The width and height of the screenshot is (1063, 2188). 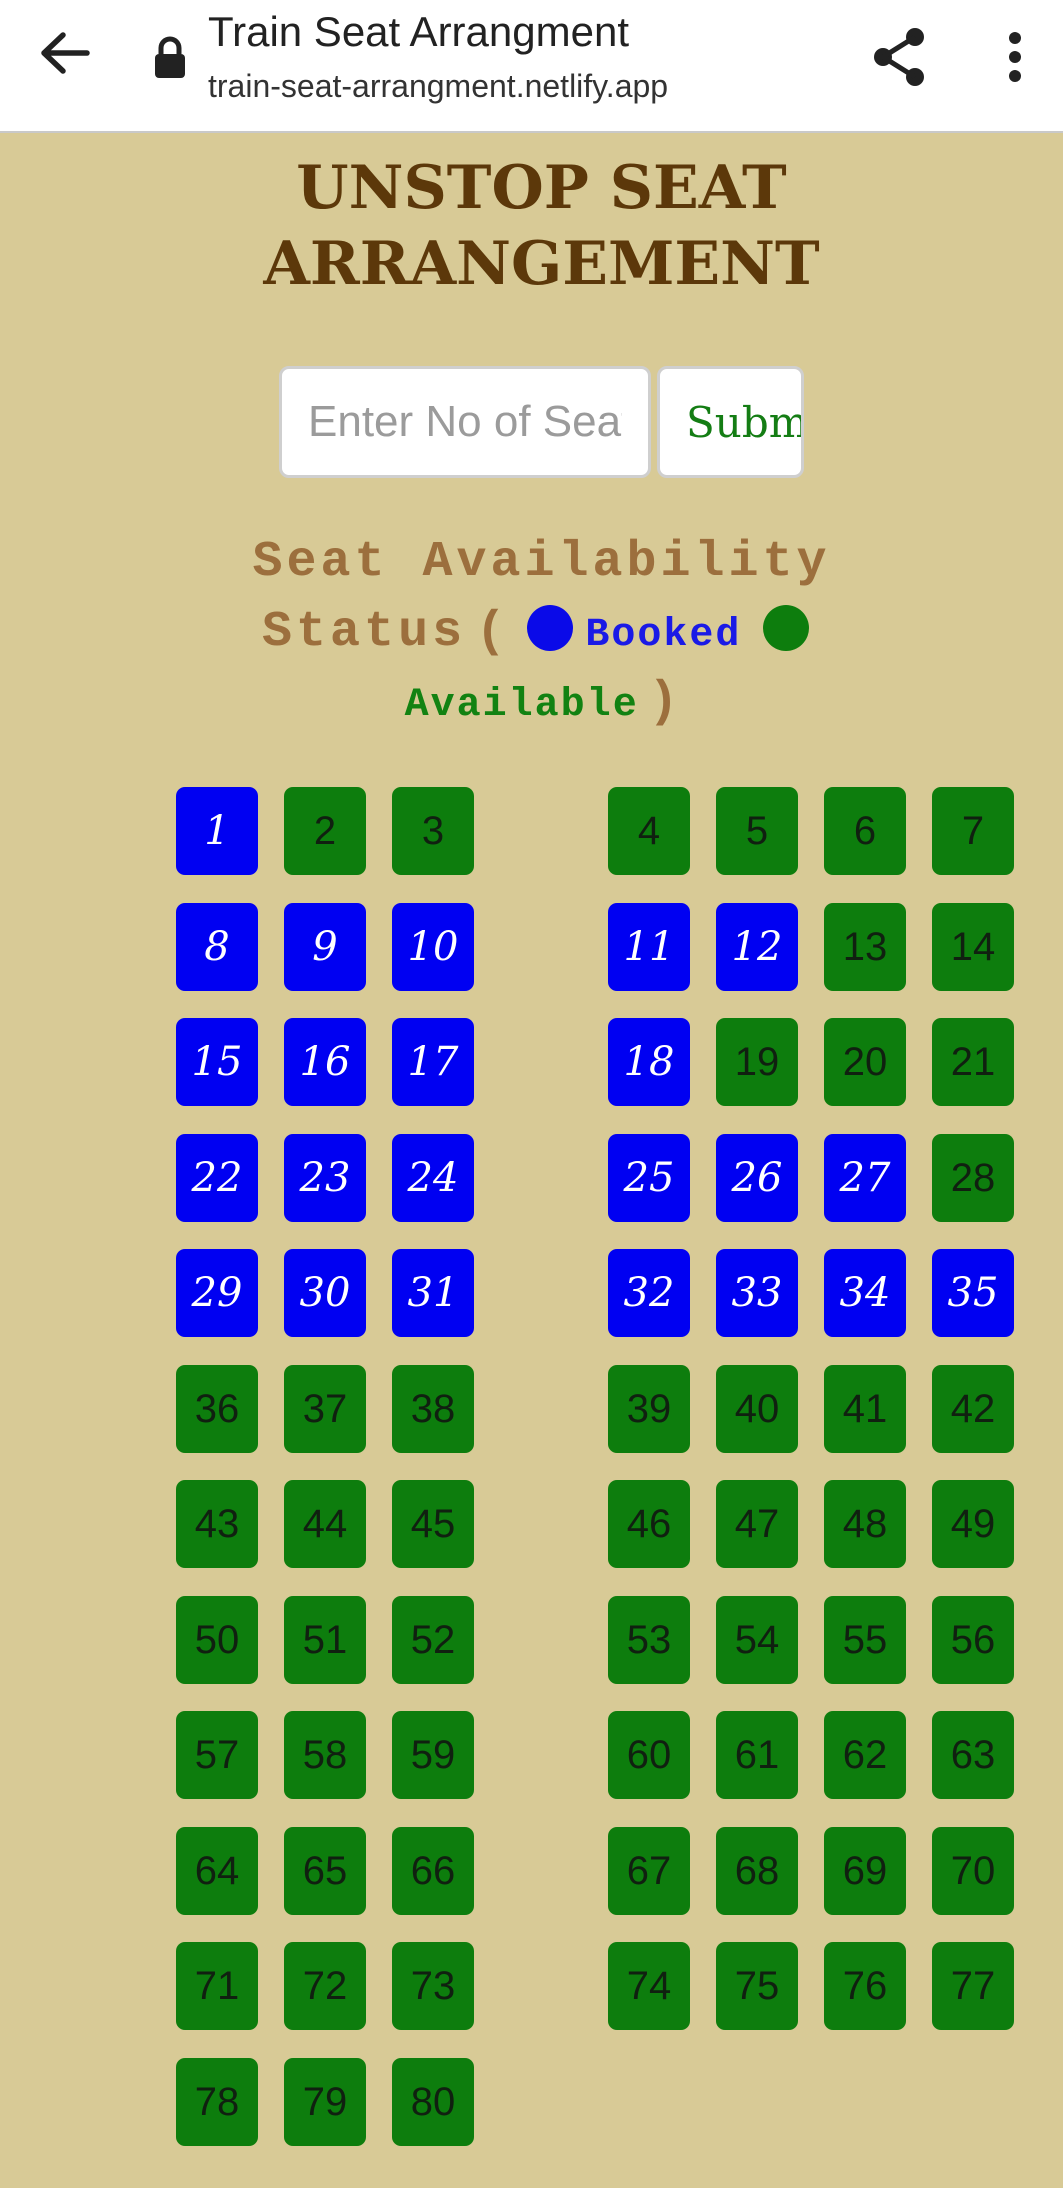 I want to click on seat-57: 57, so click(x=217, y=1755).